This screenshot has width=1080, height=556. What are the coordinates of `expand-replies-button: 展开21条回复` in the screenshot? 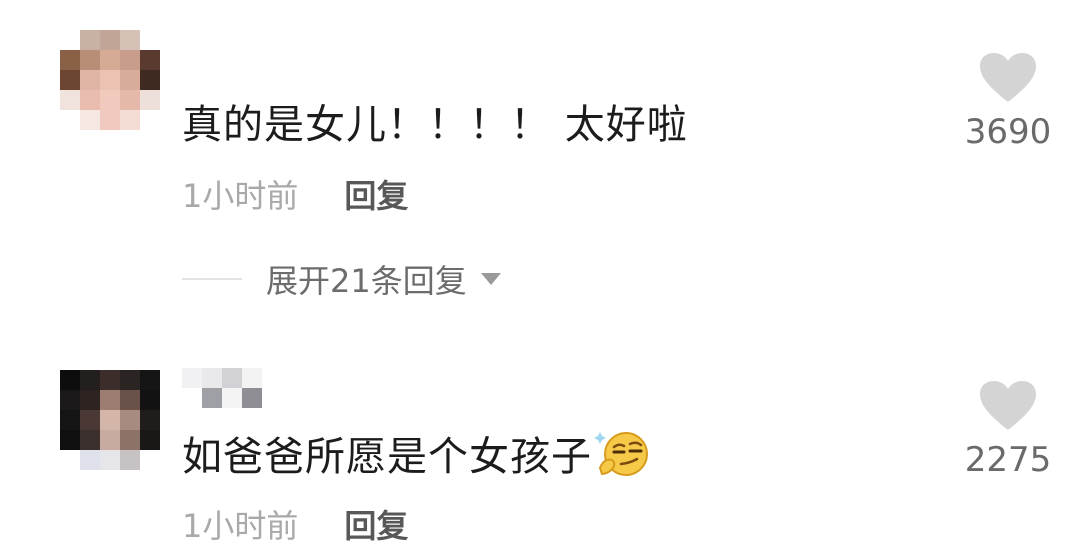 It's located at (342, 279).